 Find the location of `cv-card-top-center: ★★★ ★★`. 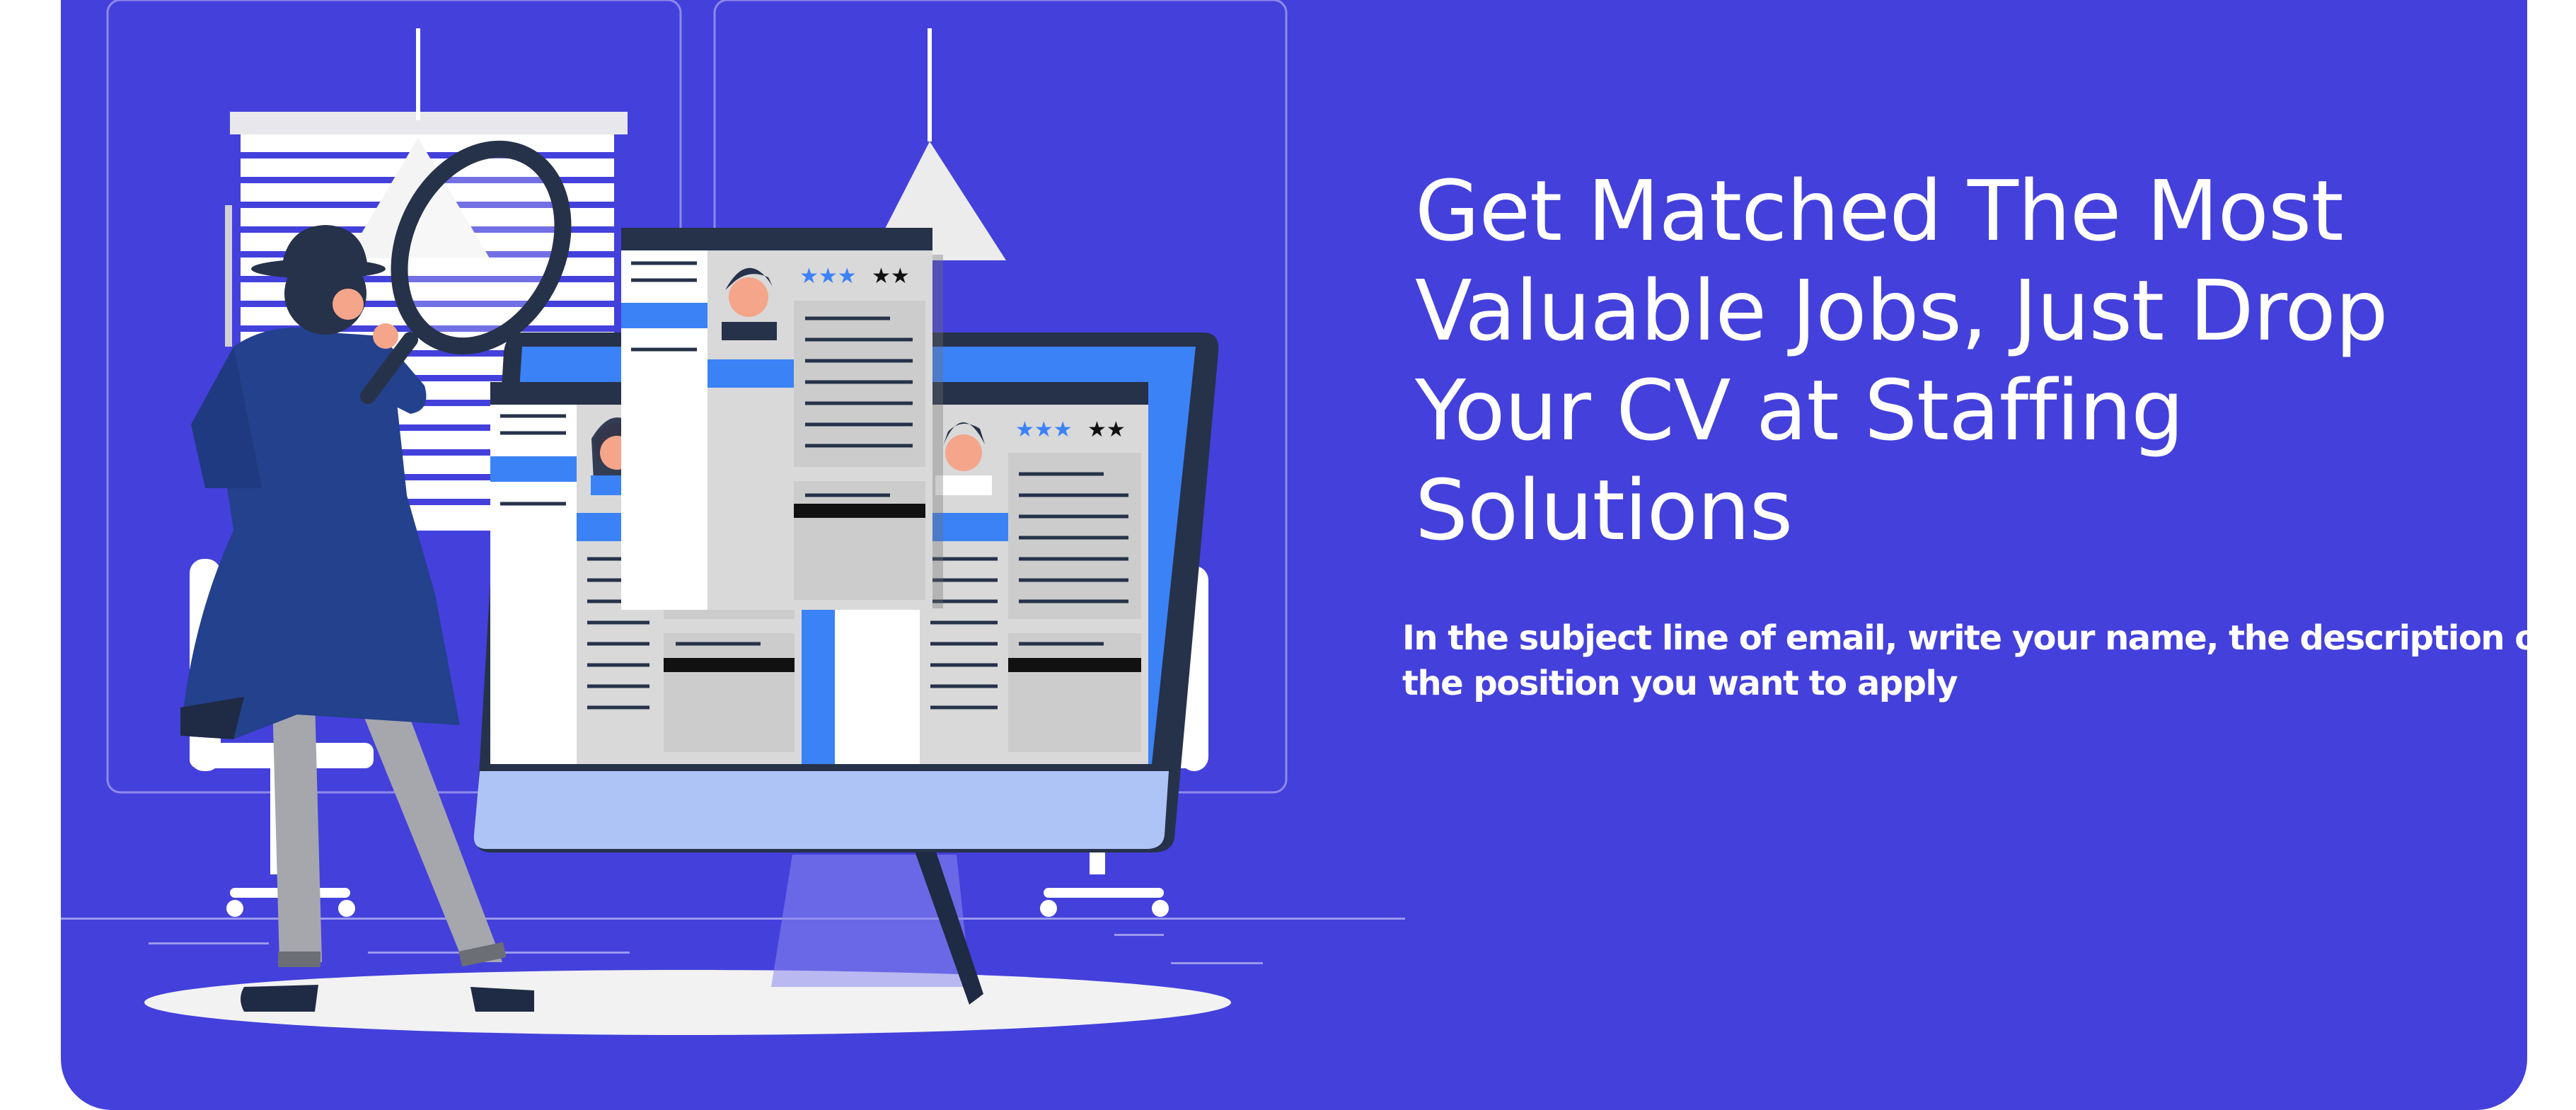

cv-card-top-center: ★★★ ★★ is located at coordinates (782, 419).